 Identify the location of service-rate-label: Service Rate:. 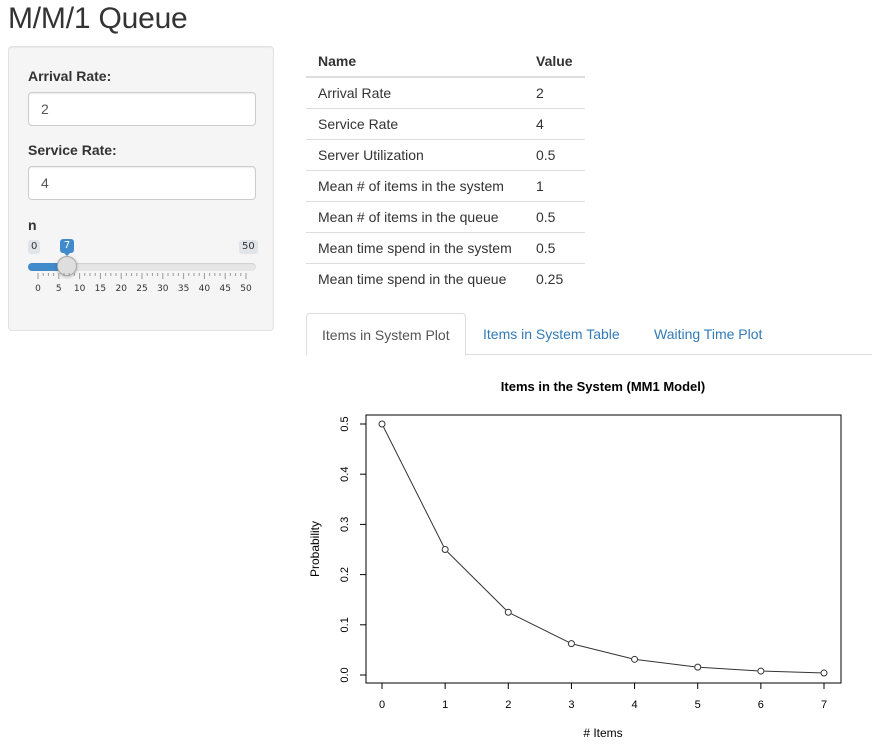
(72, 150).